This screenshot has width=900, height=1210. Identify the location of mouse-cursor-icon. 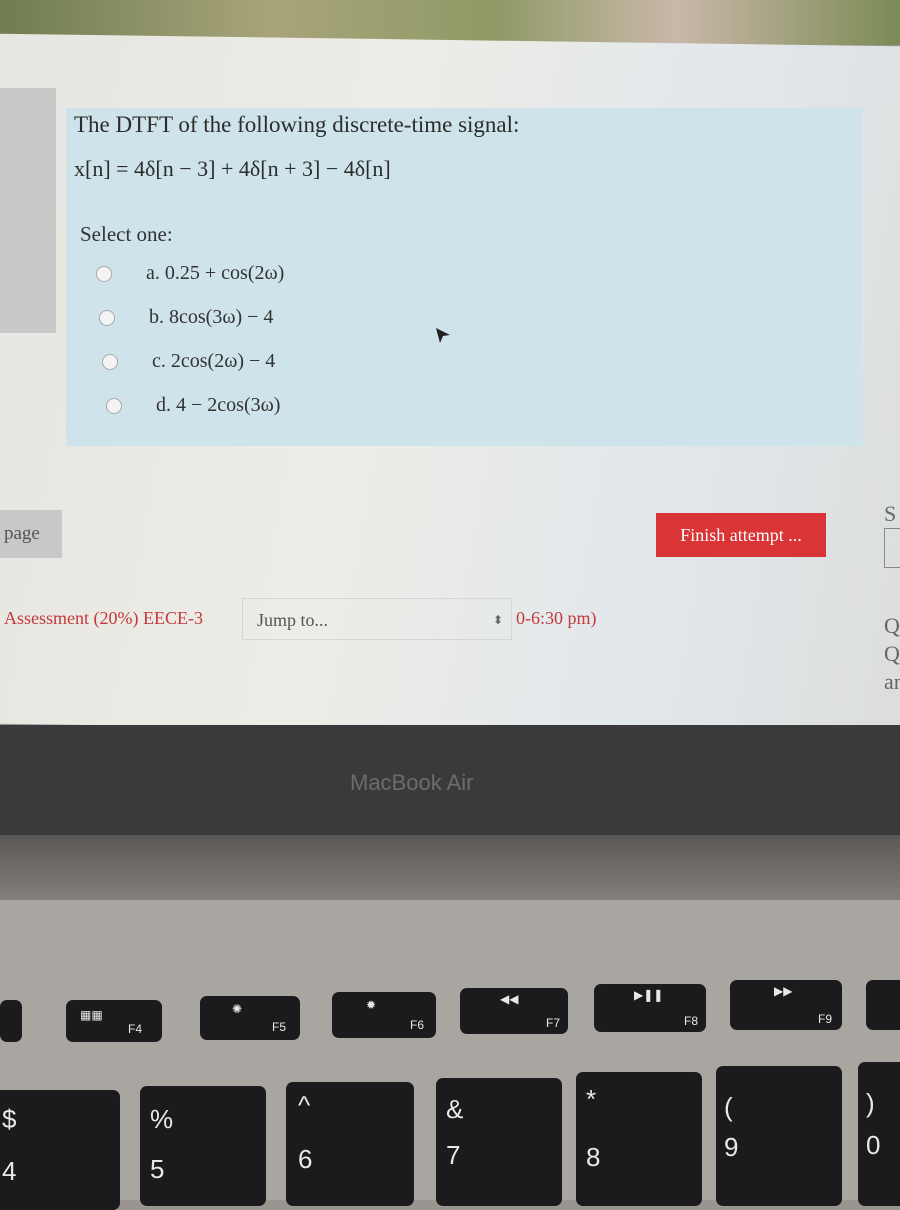
(443, 335).